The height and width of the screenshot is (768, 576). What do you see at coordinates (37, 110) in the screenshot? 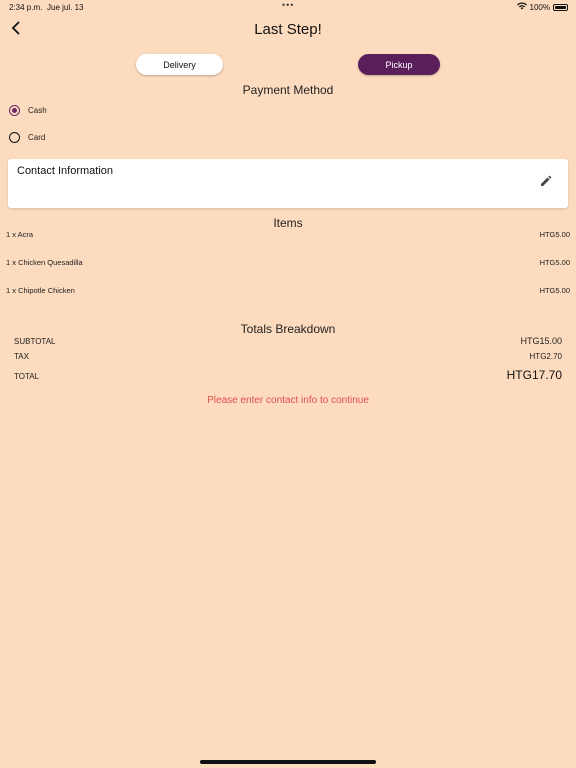
I see `cash-label: Cash` at bounding box center [37, 110].